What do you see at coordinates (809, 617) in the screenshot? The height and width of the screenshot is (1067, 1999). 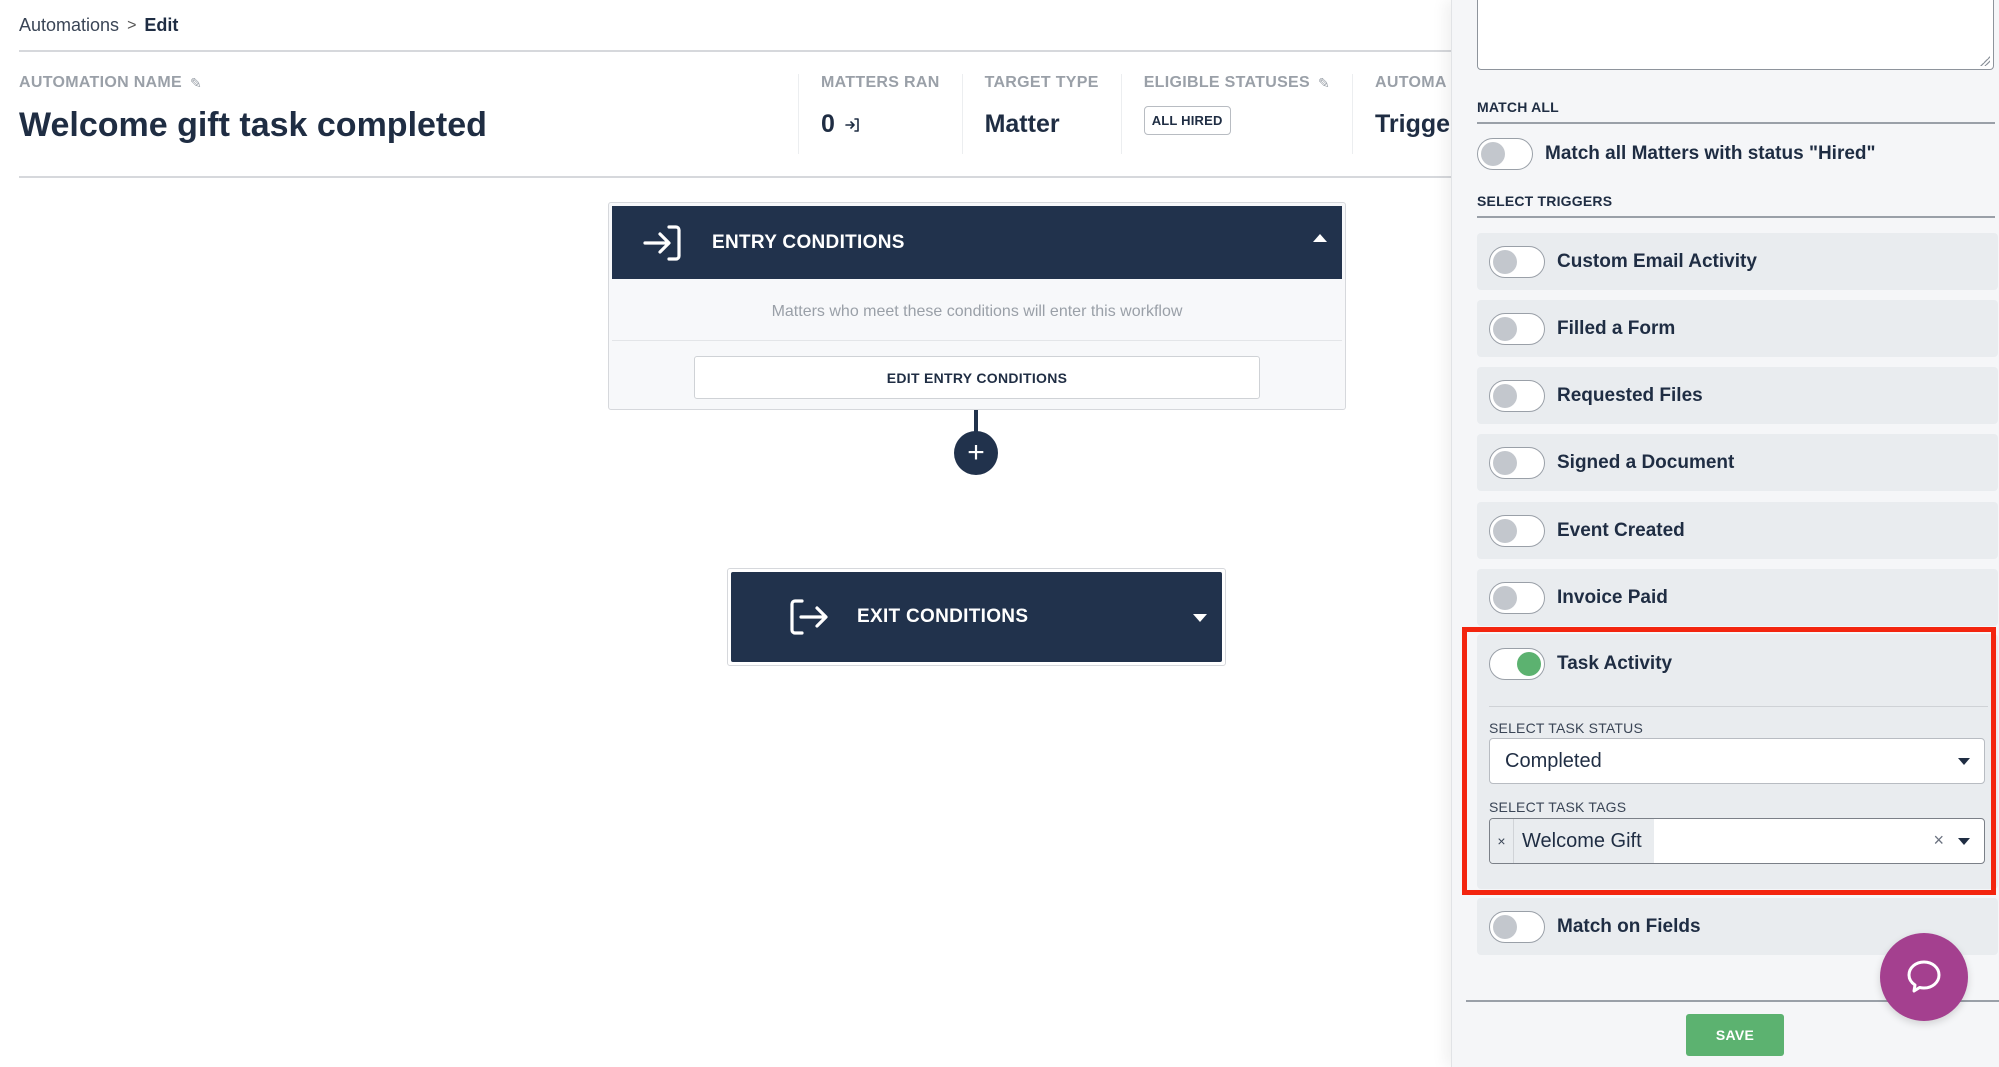 I see `sign-out-icon` at bounding box center [809, 617].